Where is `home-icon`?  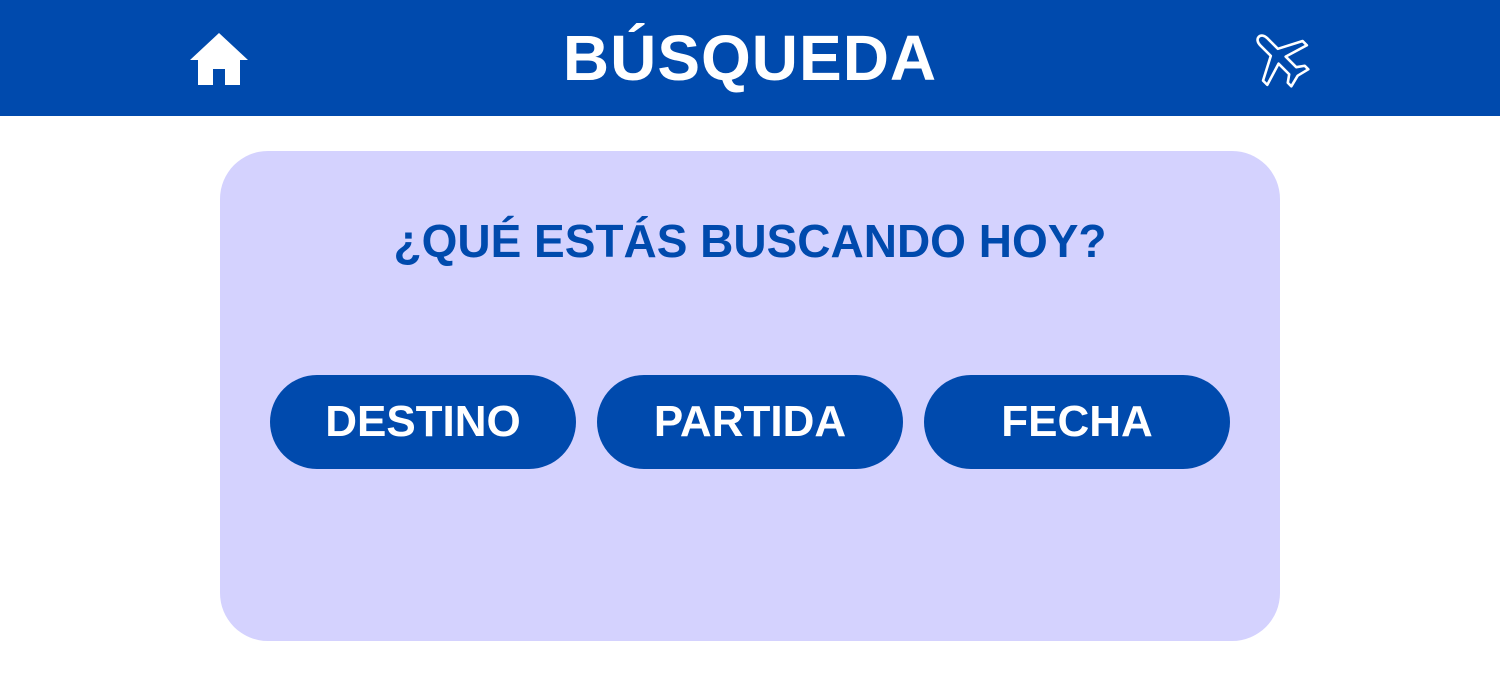
home-icon is located at coordinates (219, 59).